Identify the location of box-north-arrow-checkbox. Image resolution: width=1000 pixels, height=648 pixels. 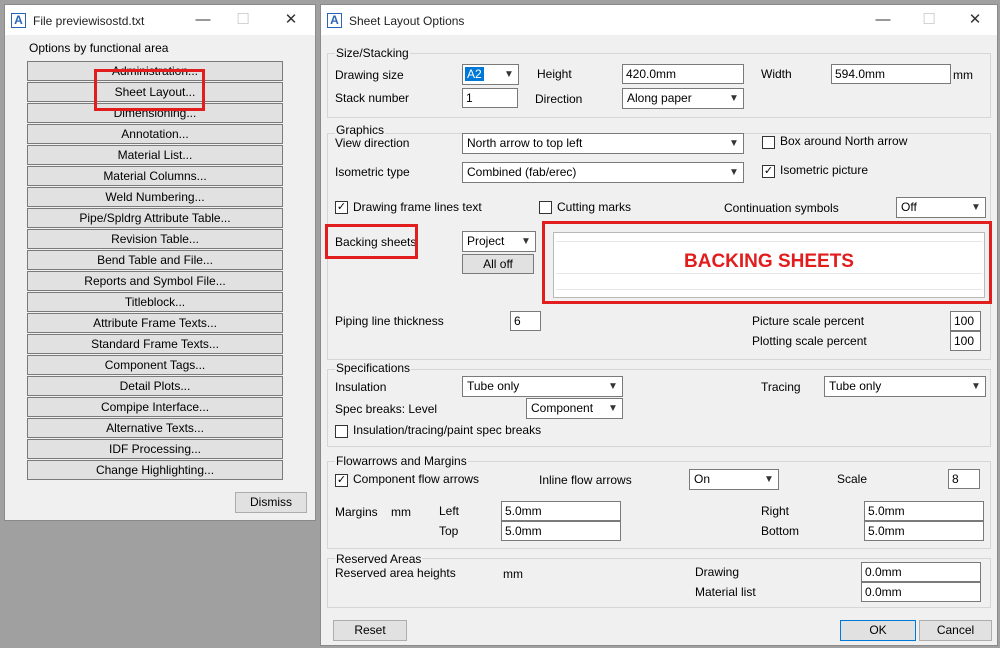
(768, 142).